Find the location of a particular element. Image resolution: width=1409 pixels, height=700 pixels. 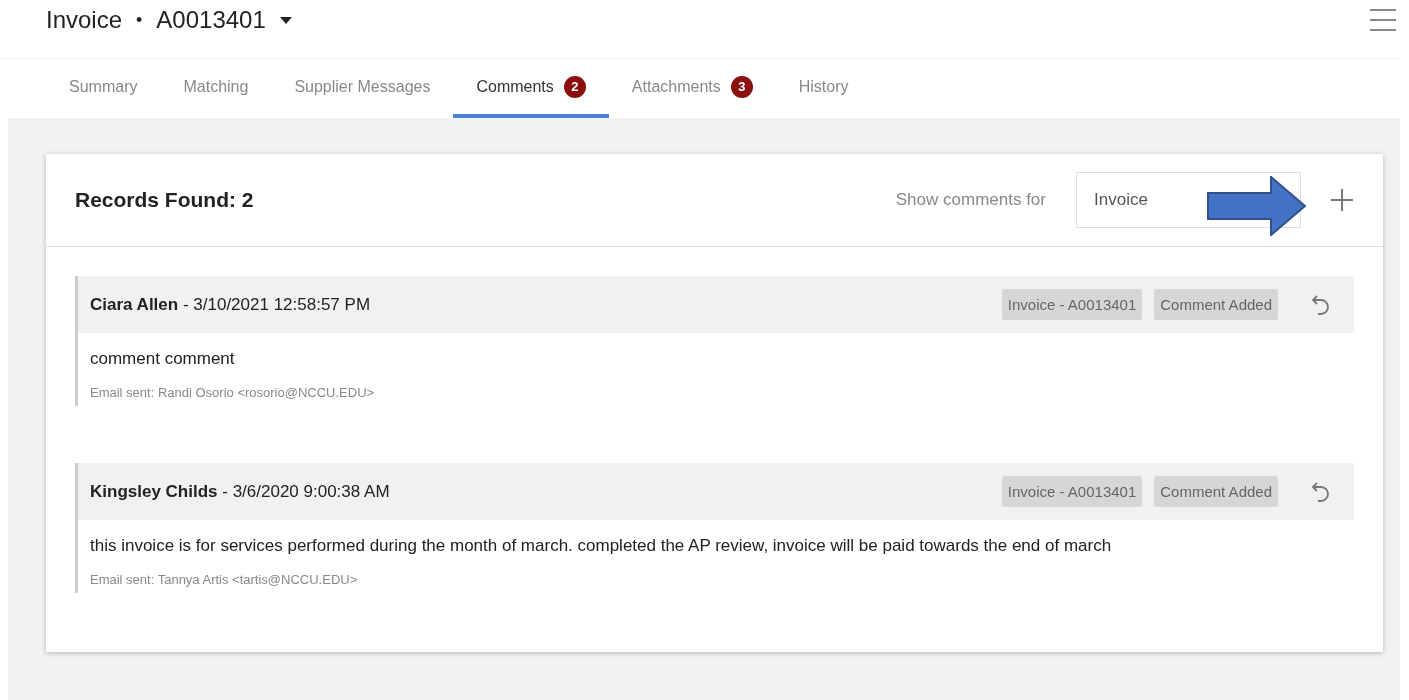

filter-label: Show comments for is located at coordinates (970, 200).